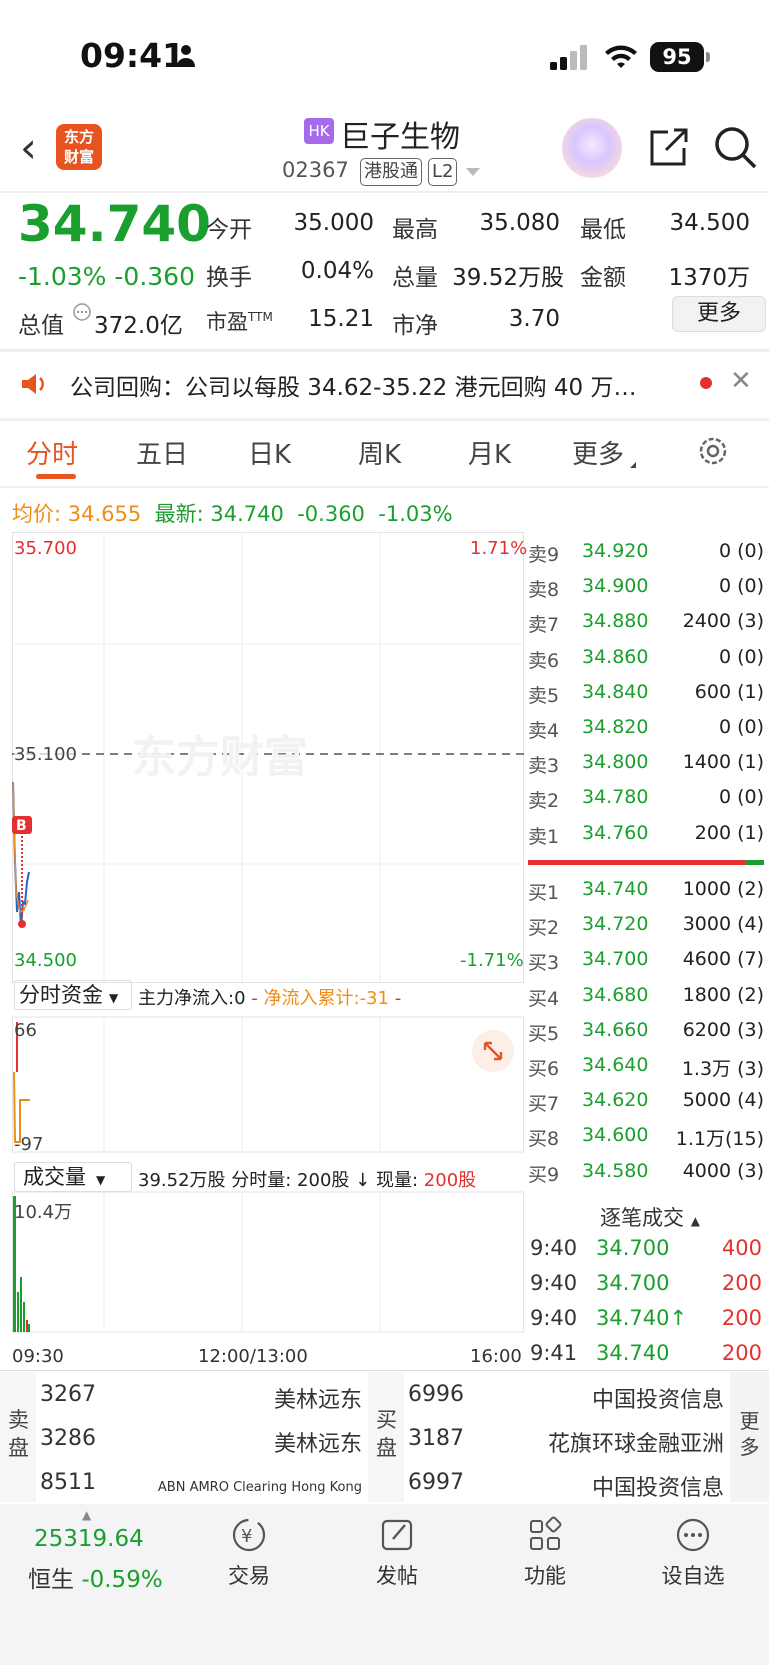 The width and height of the screenshot is (769, 1665). Describe the element at coordinates (545, 1552) in the screenshot. I see `nav-functions: 功能` at that location.